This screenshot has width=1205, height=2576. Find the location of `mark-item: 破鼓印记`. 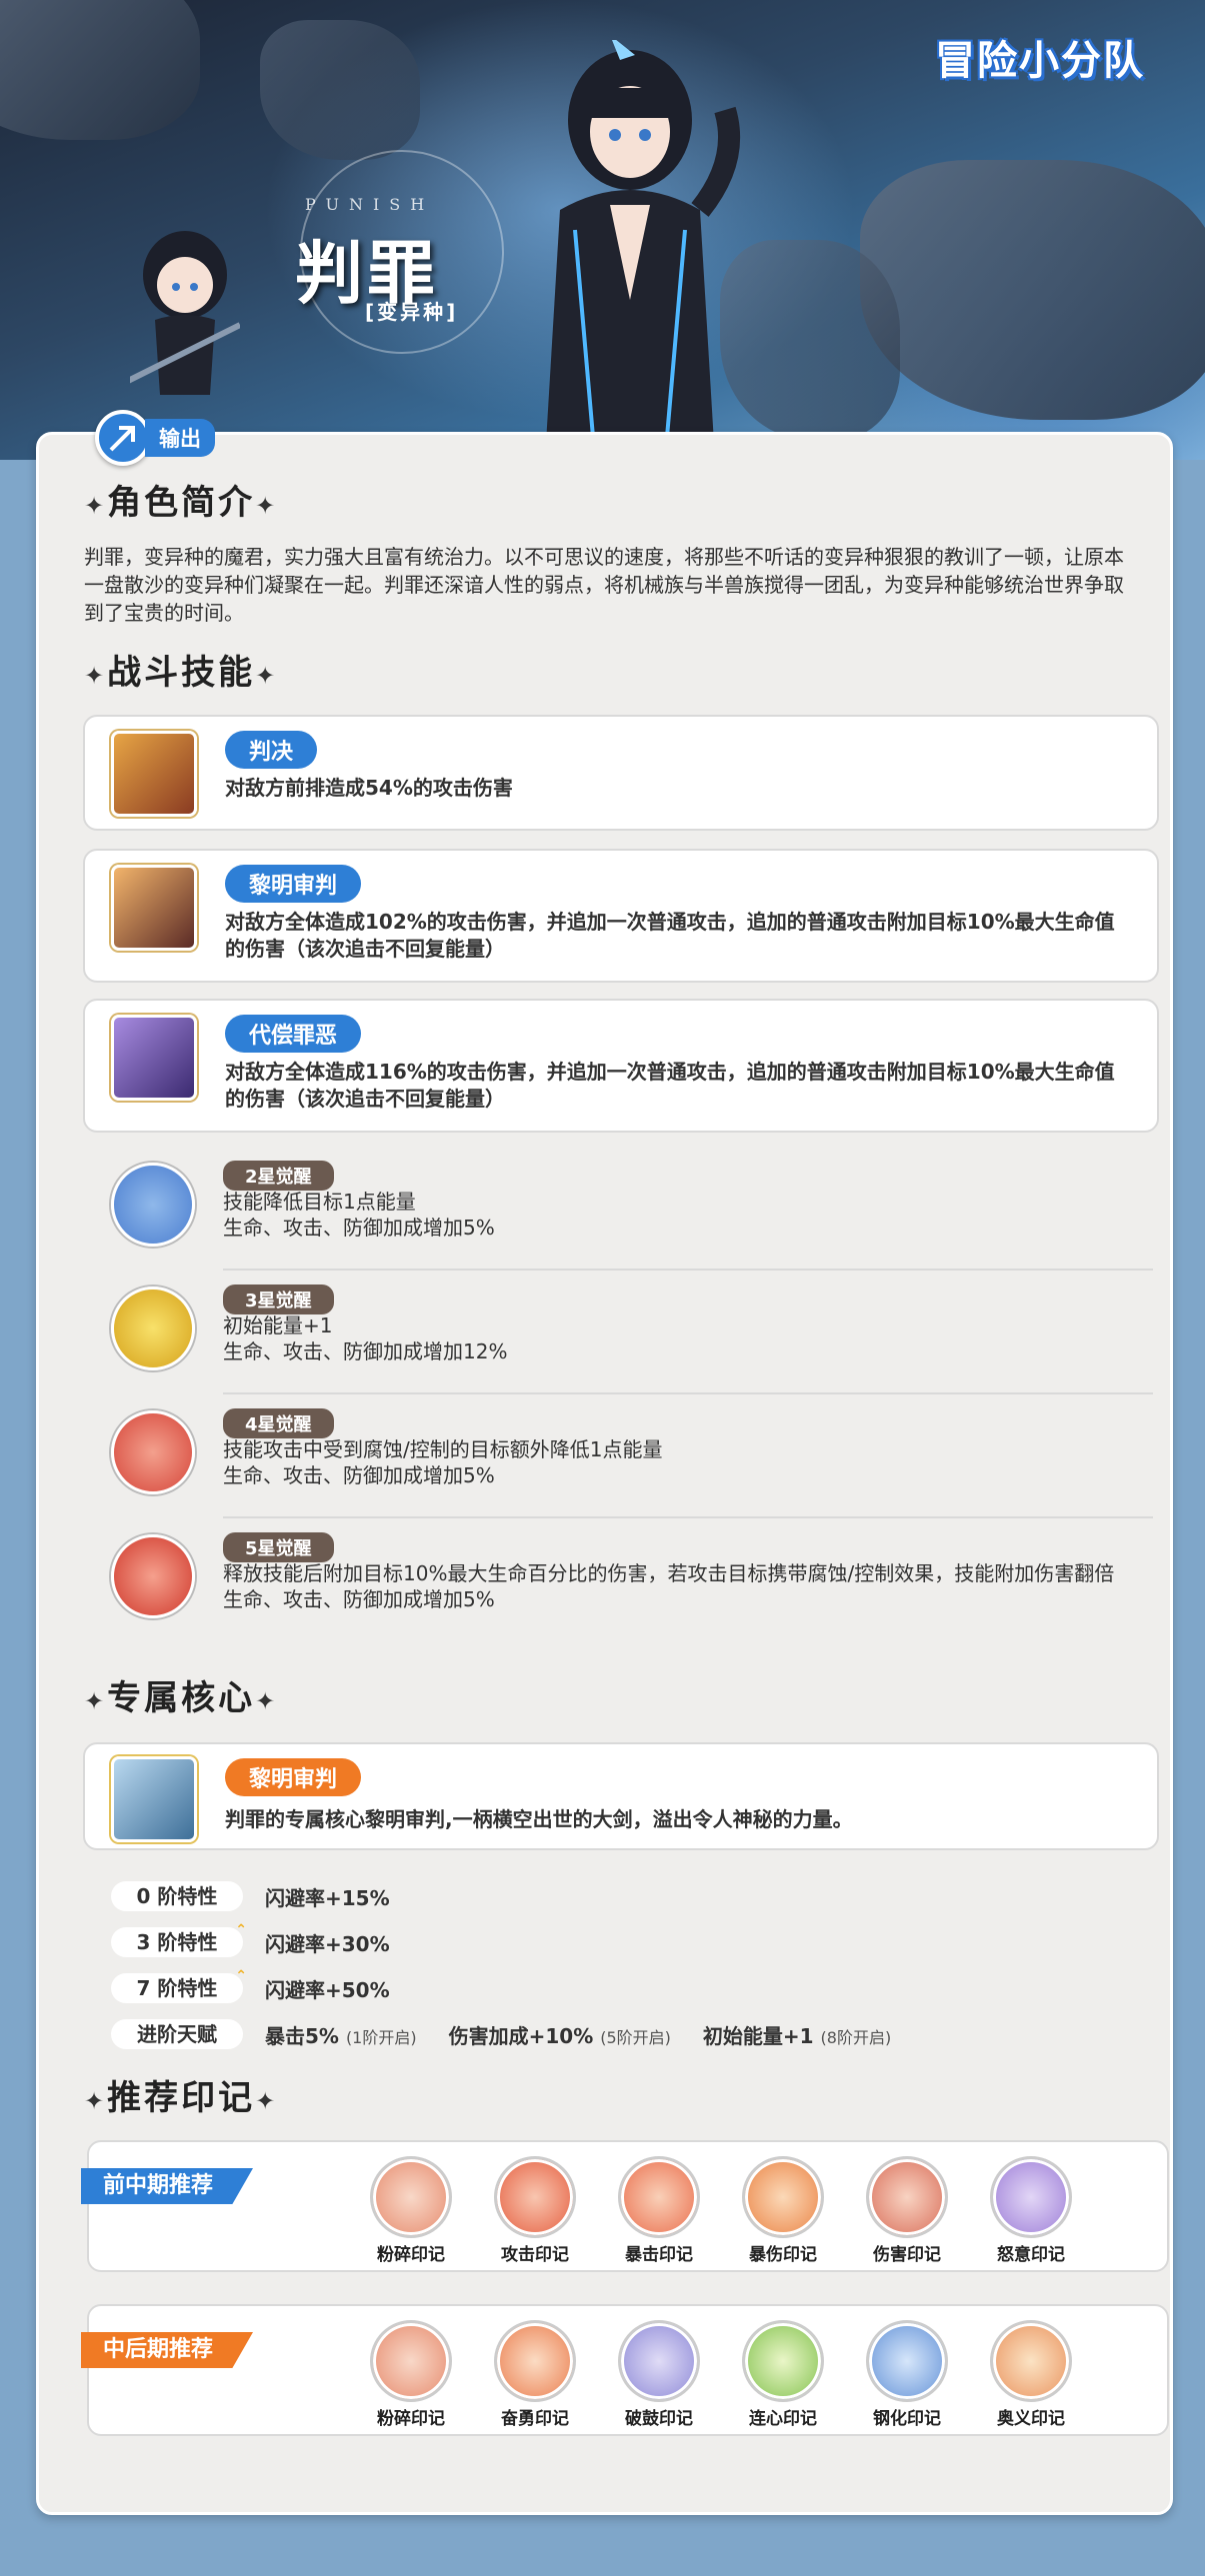

mark-item: 破鼓印记 is located at coordinates (659, 2375).